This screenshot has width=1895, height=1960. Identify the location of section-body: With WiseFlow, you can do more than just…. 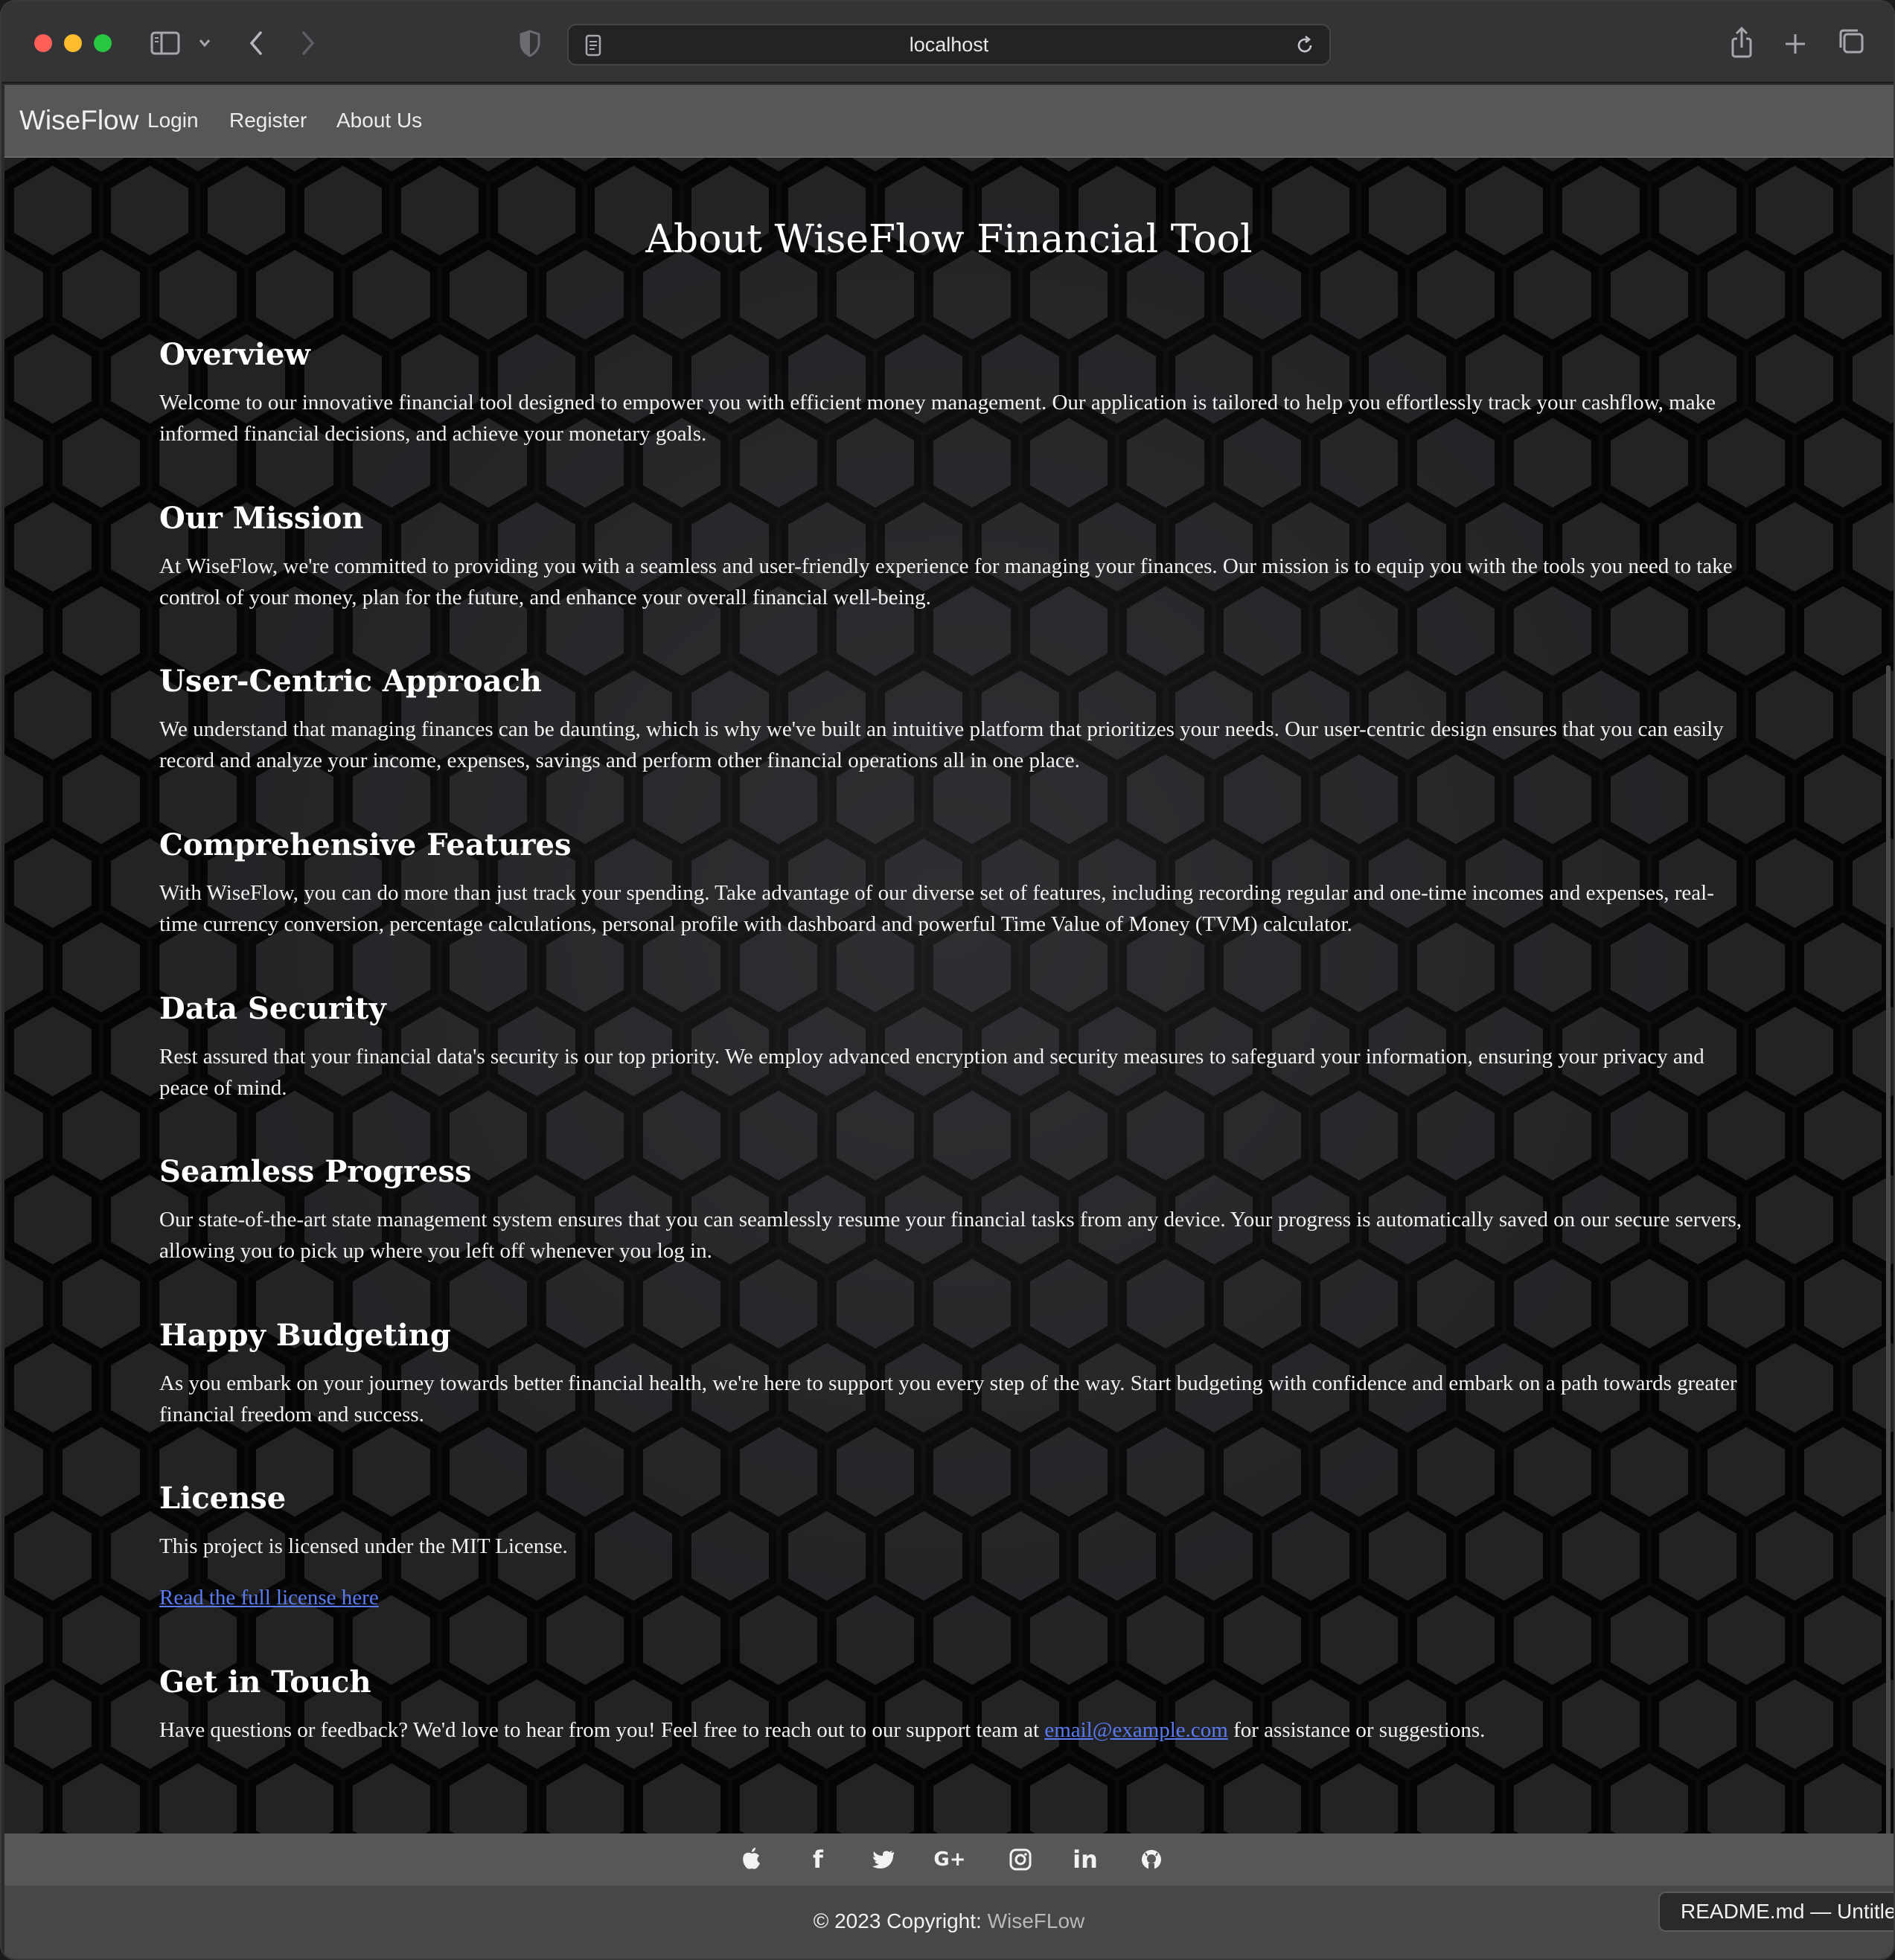
(936, 908).